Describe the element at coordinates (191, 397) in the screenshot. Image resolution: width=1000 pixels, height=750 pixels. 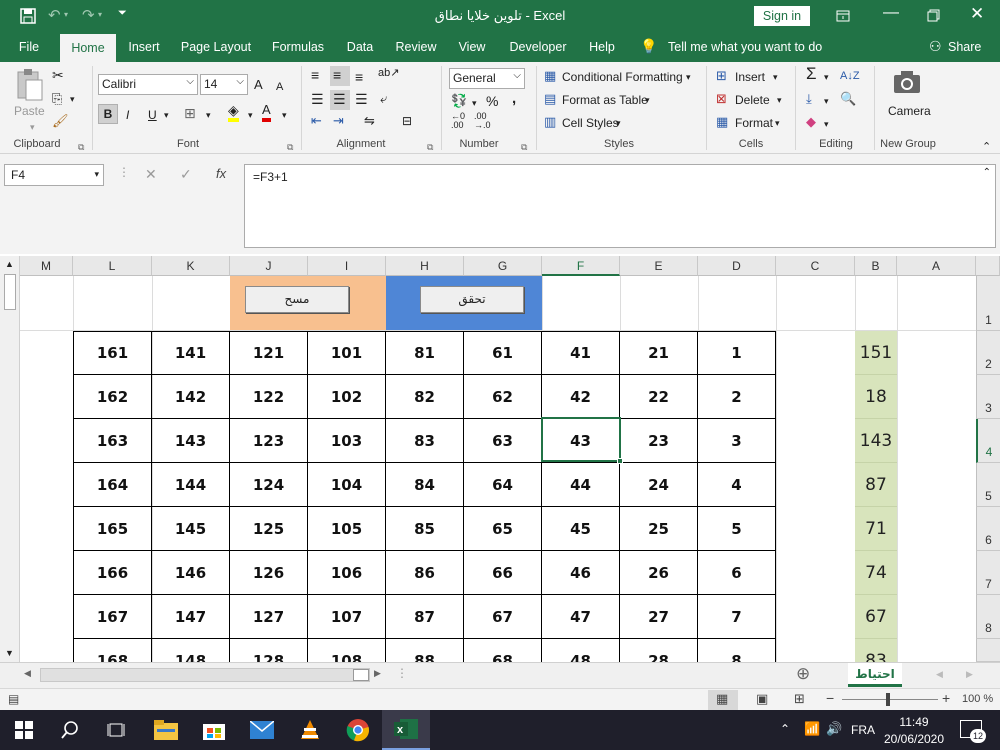
I see `table-cell: 142` at that location.